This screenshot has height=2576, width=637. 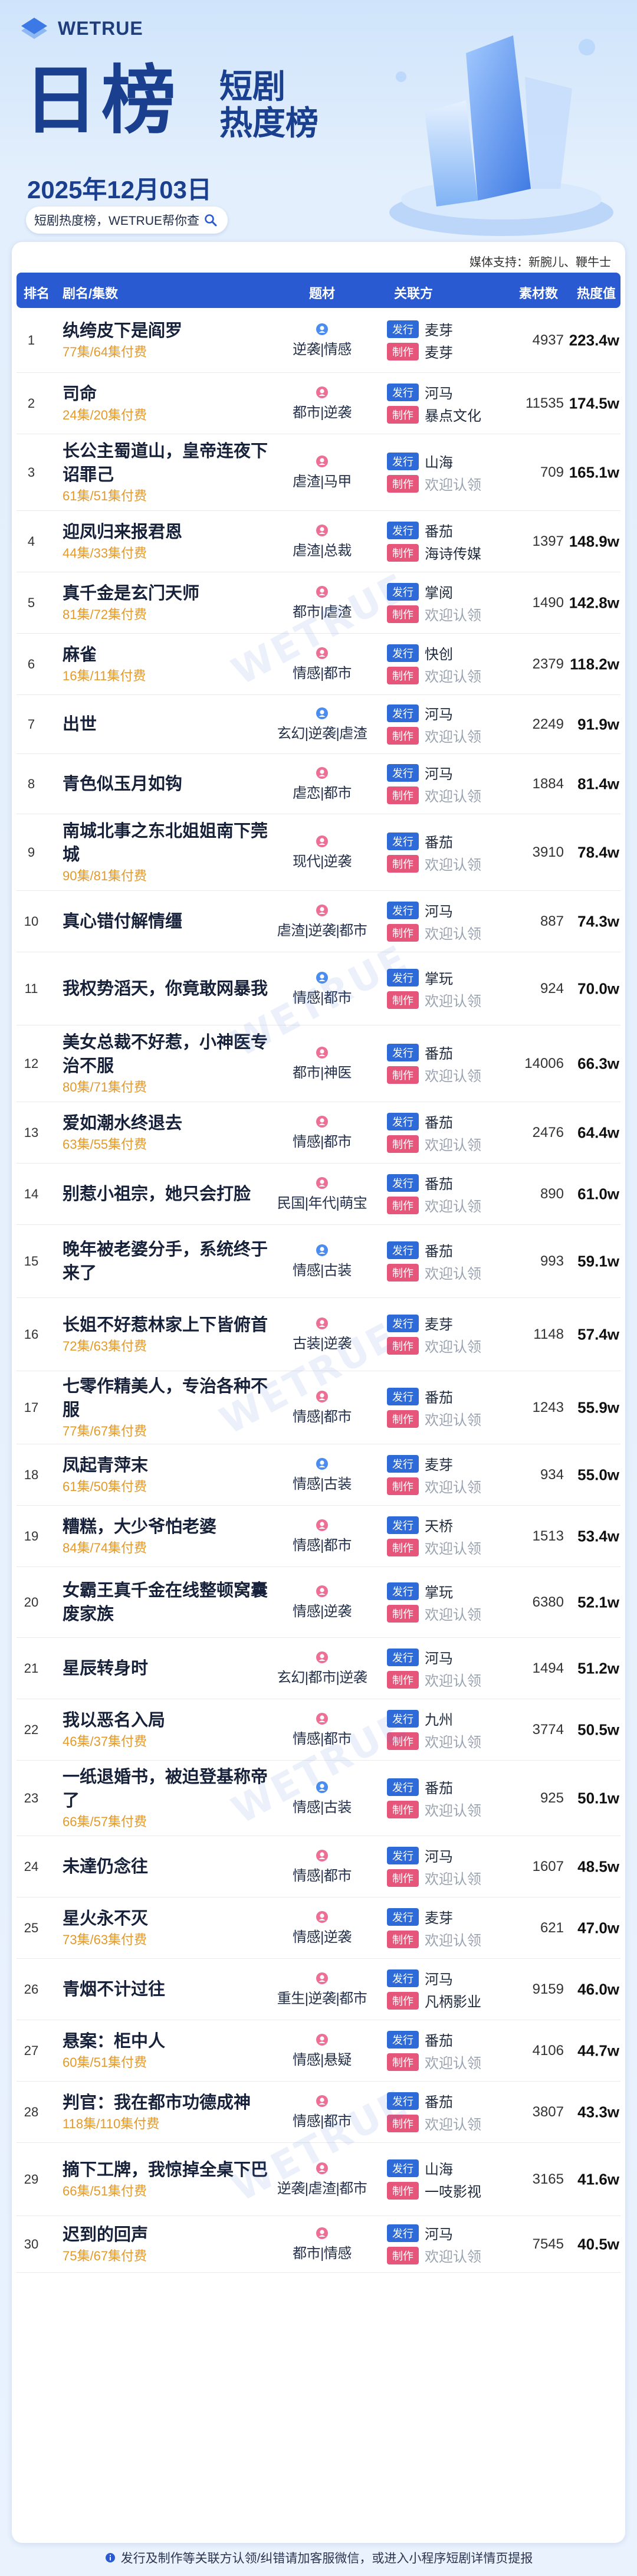 What do you see at coordinates (318, 1668) in the screenshot?
I see `table-row: 21 星辰转身时 玄幻|都市|逆袭 发行 河马 制作 欢迎认领 1494 51.2w` at bounding box center [318, 1668].